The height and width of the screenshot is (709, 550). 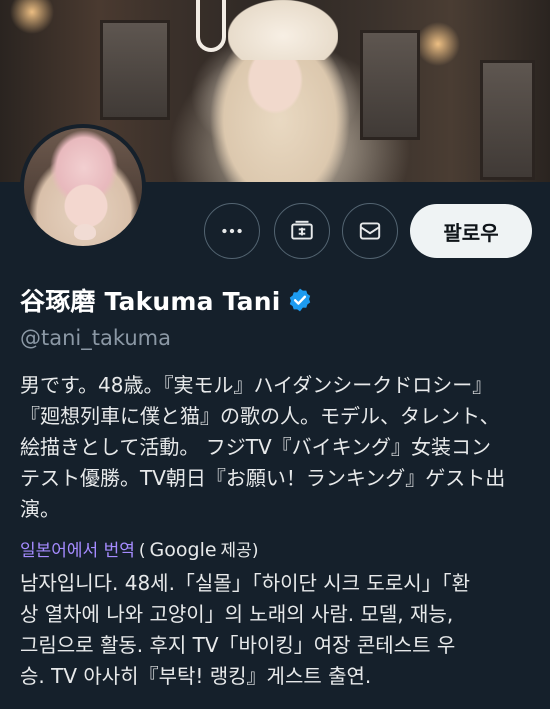 What do you see at coordinates (77, 548) in the screenshot?
I see `translate-link: 일본어에서 번역` at bounding box center [77, 548].